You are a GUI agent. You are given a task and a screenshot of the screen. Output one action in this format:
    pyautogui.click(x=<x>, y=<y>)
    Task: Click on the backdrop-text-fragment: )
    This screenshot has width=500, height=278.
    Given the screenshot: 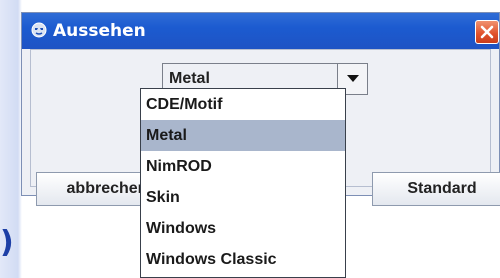 What is the action you would take?
    pyautogui.click(x=7, y=242)
    